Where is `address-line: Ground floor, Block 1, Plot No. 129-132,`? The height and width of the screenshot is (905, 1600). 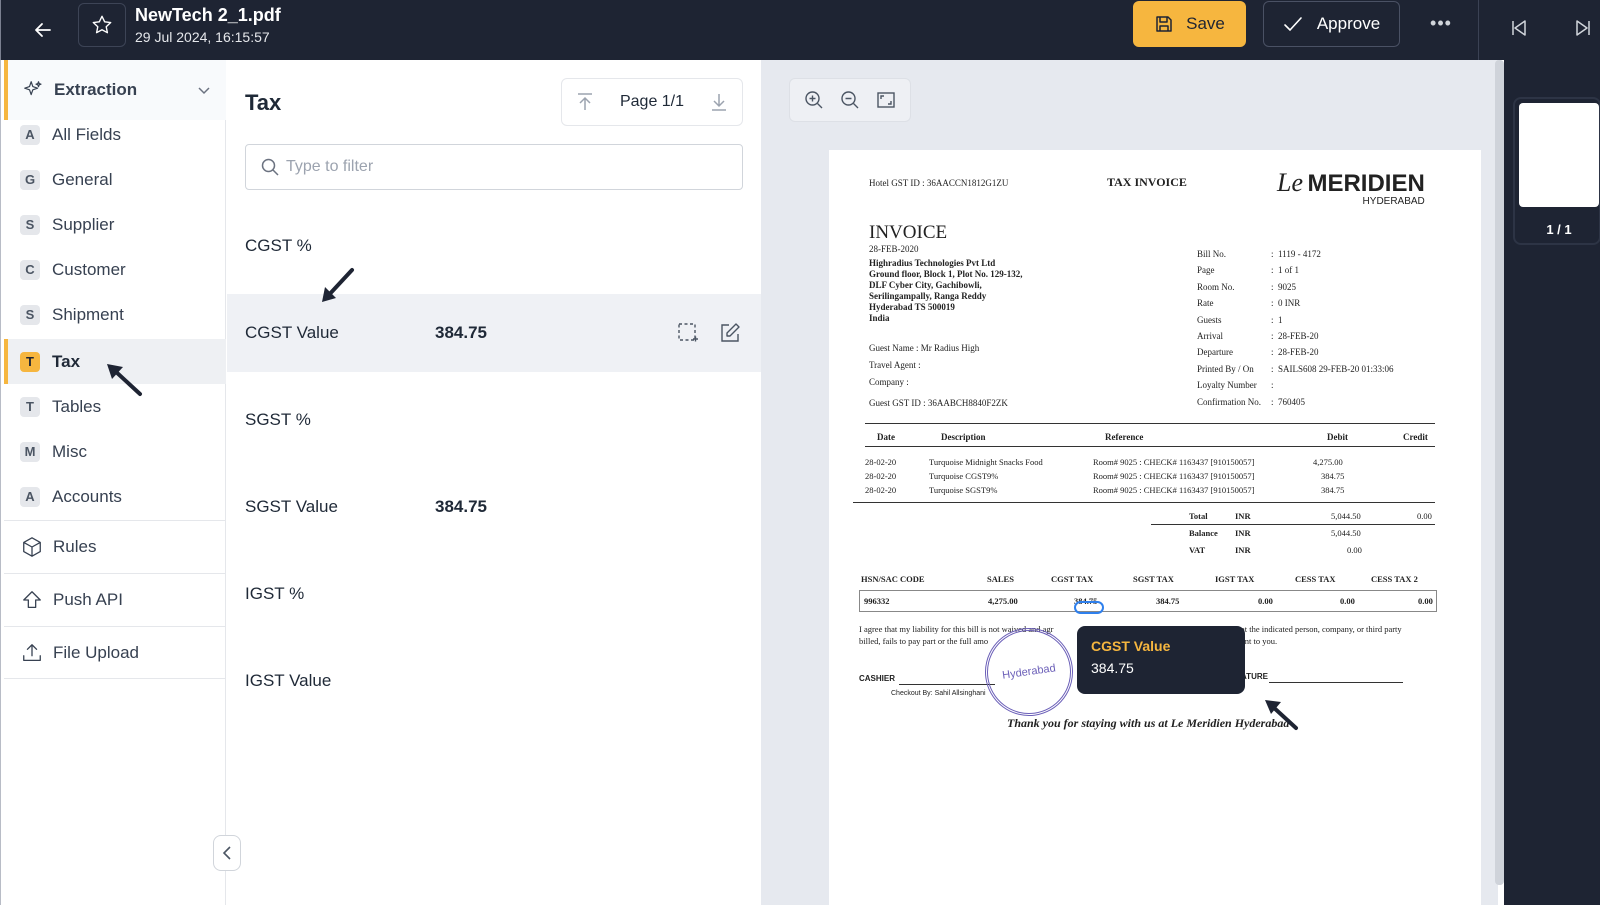
address-line: Ground floor, Block 1, Plot No. 129-132, is located at coordinates (946, 274).